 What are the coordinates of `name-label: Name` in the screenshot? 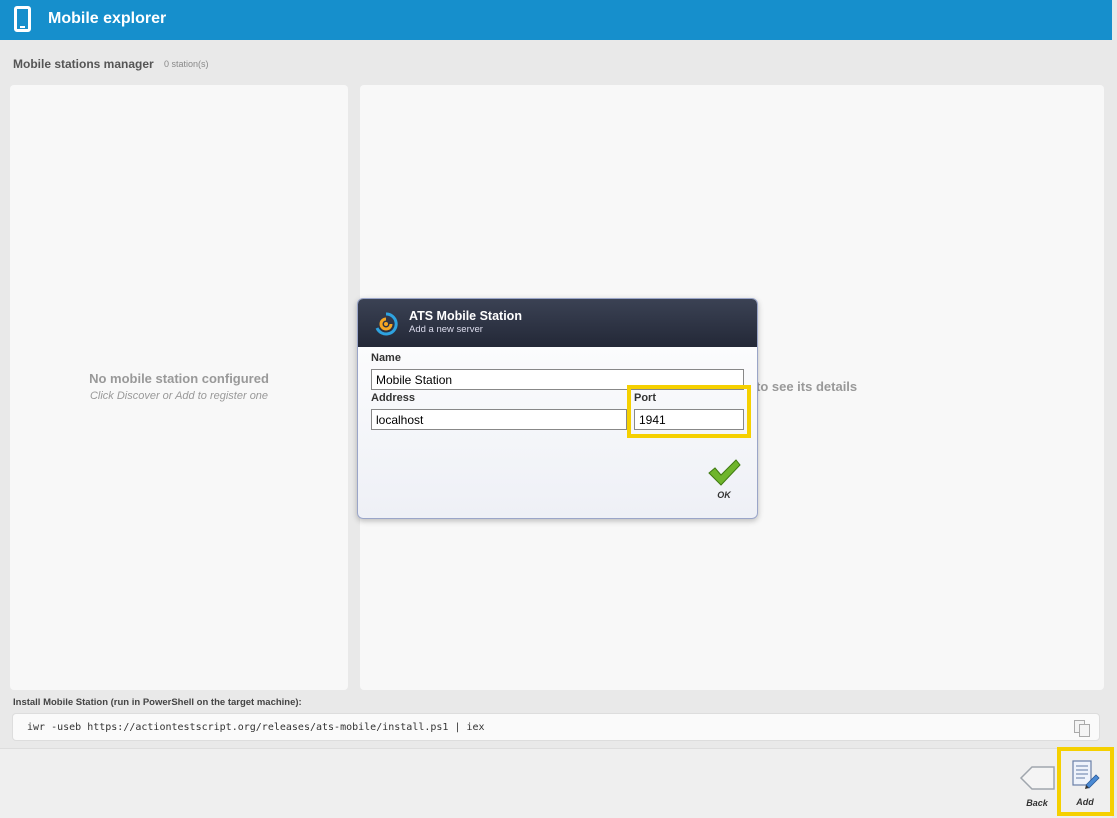 It's located at (386, 358).